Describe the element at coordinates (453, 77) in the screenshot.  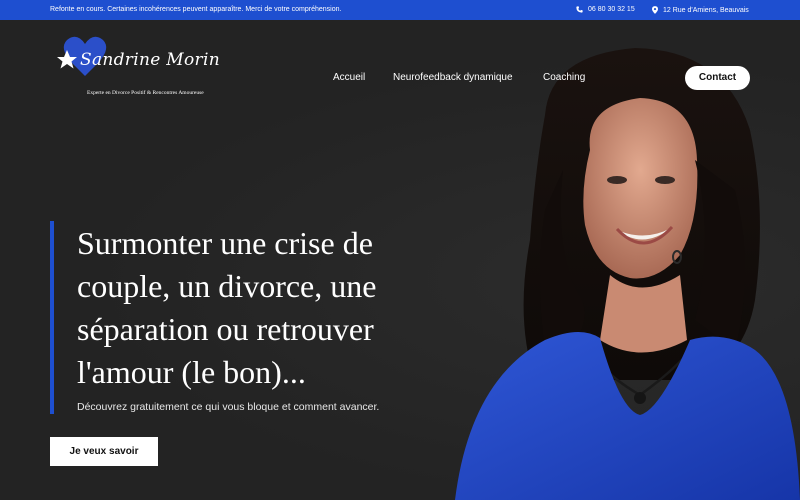
I see `nav-item-neurofeedback: Neurofeedback dynamique` at that location.